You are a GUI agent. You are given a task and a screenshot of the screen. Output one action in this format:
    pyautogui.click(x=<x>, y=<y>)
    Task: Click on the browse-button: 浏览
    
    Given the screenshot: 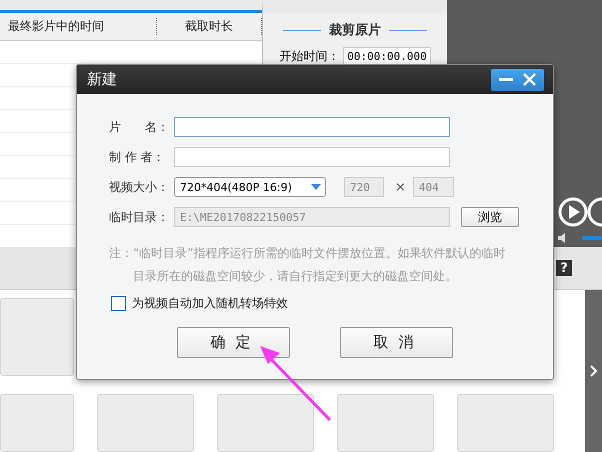 What is the action you would take?
    pyautogui.click(x=490, y=217)
    